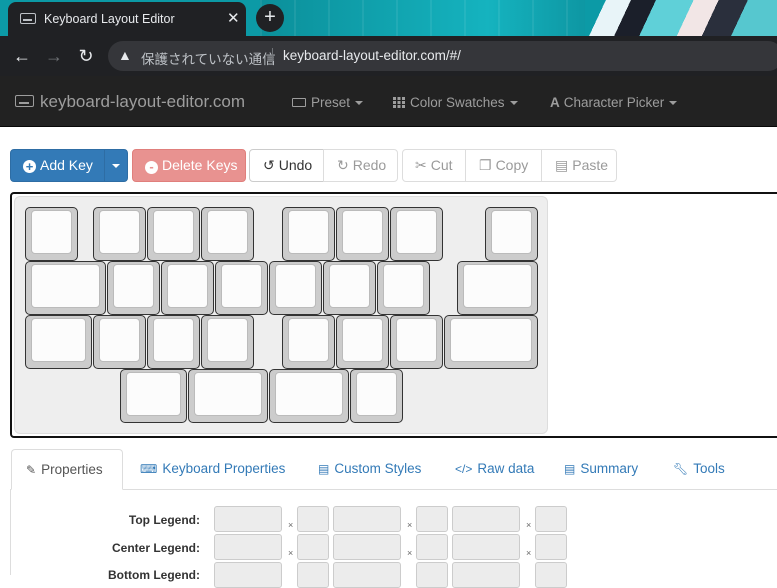 The width and height of the screenshot is (777, 588). What do you see at coordinates (224, 468) in the screenshot?
I see `tab-keyboard-properties-label: Keyboard Properties` at bounding box center [224, 468].